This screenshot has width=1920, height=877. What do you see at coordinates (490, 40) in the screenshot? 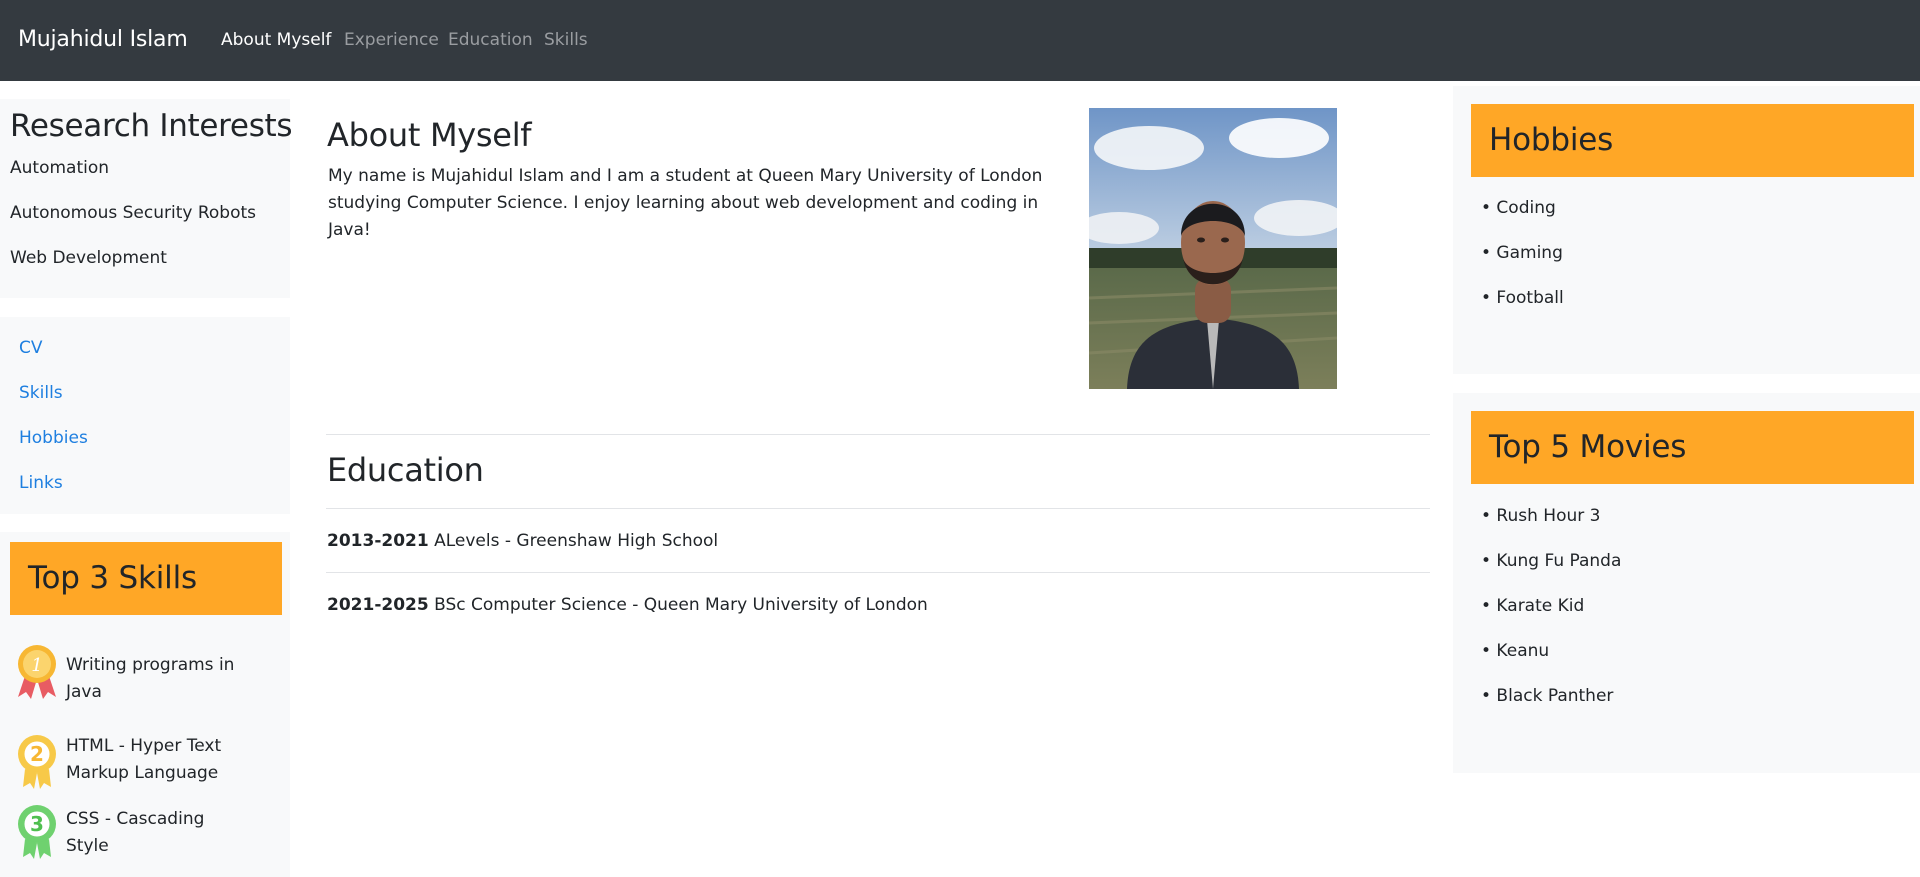
I see `nav-link-education: Education` at bounding box center [490, 40].